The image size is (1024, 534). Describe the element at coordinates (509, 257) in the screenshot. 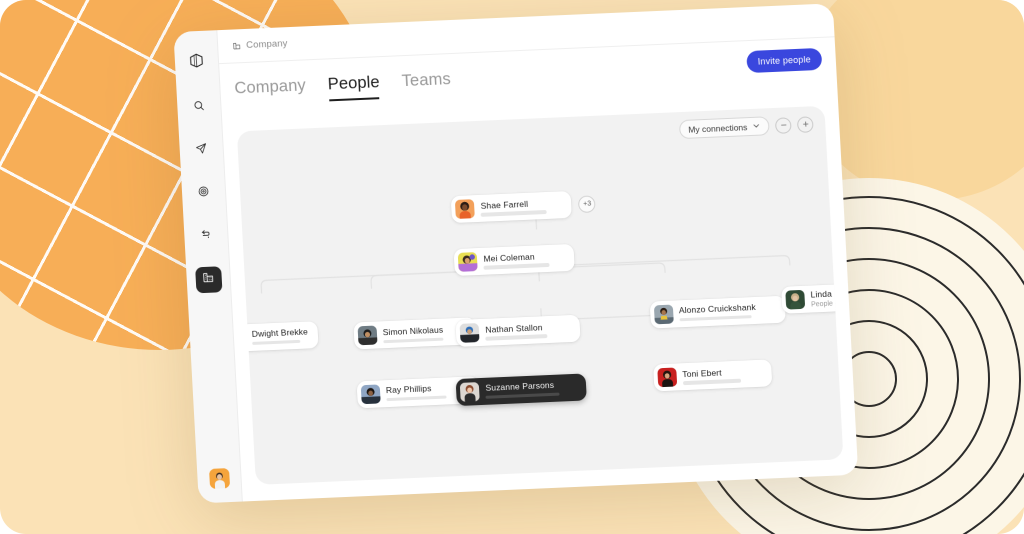

I see `org-node-name: Mei Coleman` at that location.